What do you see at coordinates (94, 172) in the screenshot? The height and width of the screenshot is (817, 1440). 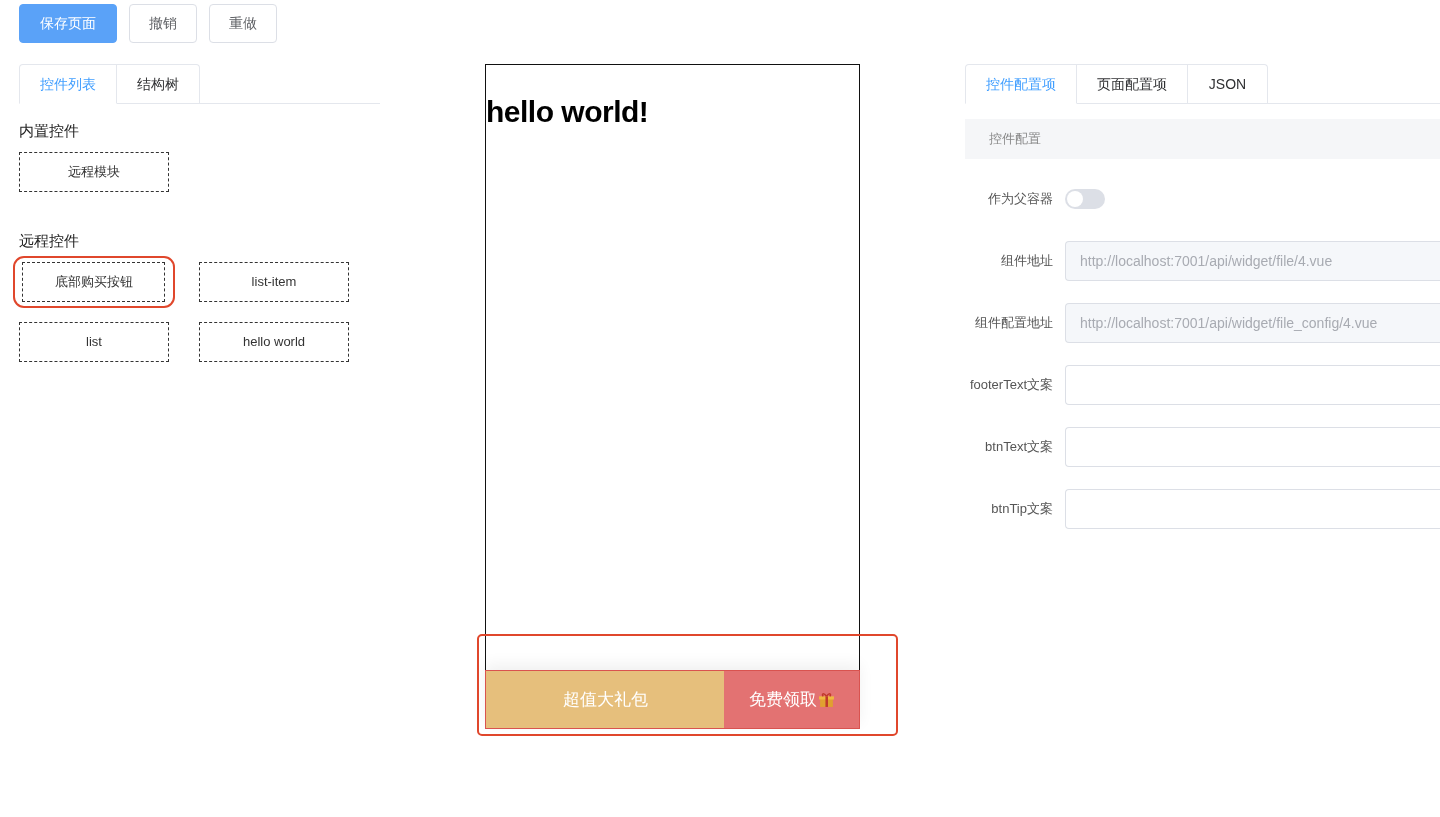 I see `widget-item: 远程模块` at bounding box center [94, 172].